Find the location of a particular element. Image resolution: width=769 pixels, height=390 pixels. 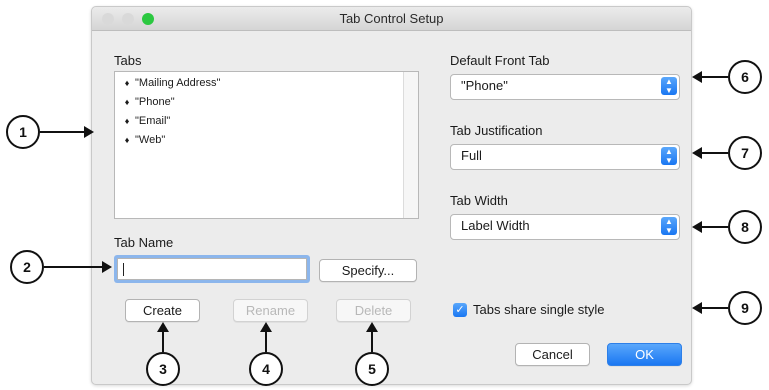

tab-name-label: Tab Name is located at coordinates (144, 242).